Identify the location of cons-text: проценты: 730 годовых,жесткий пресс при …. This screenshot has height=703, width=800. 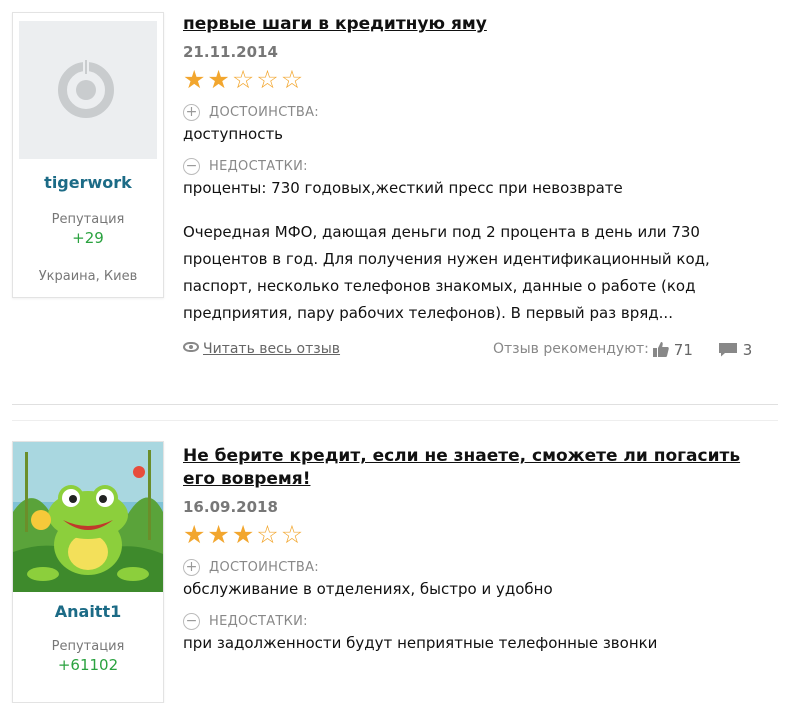
(403, 188).